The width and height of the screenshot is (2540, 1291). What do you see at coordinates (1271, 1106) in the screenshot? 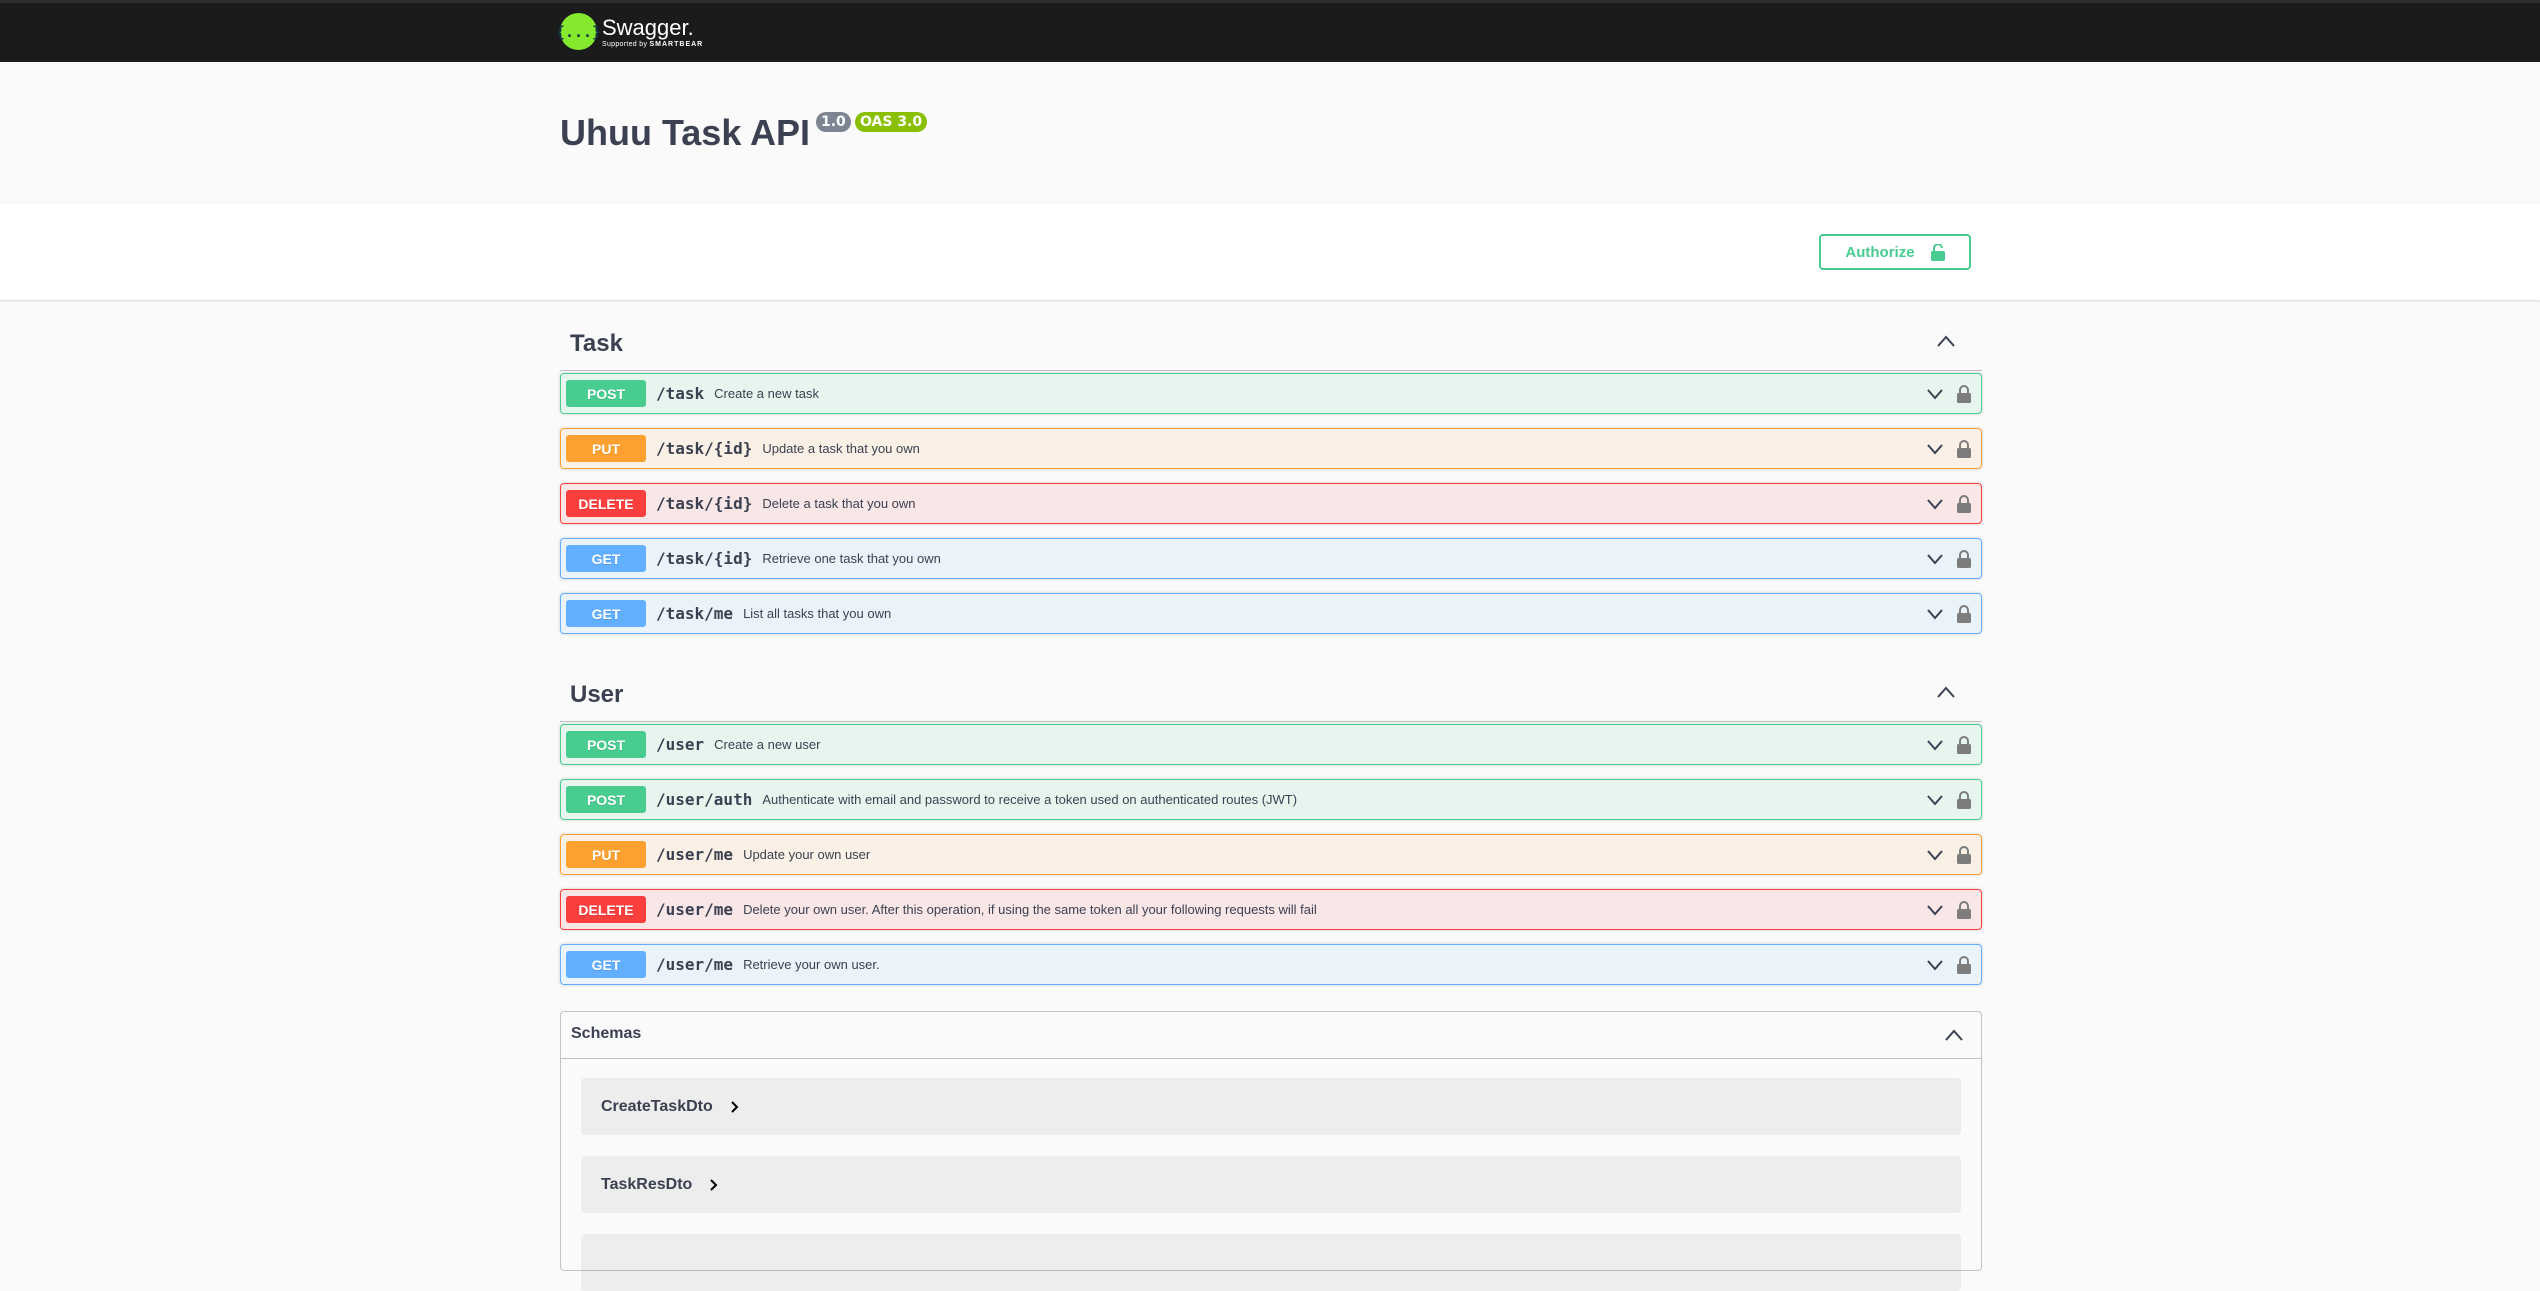
I see `model-create-task-dto: CreateTaskDto` at bounding box center [1271, 1106].